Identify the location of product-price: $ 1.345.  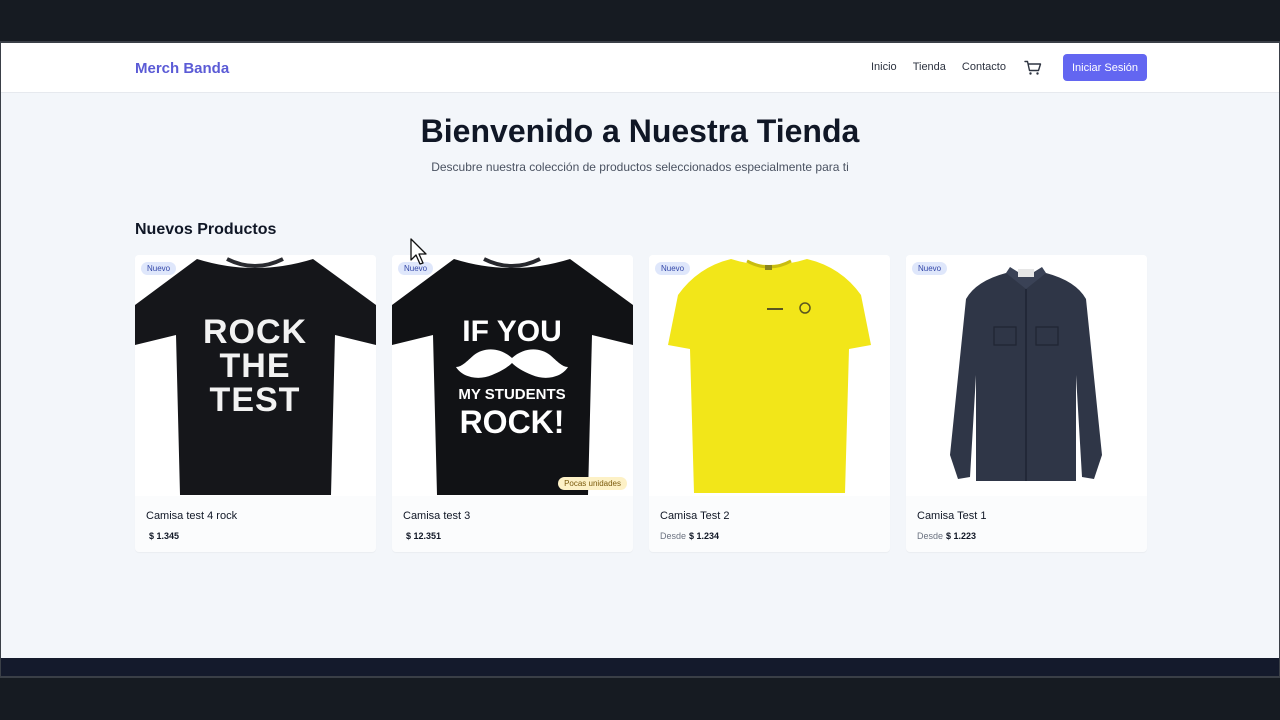
(162, 536).